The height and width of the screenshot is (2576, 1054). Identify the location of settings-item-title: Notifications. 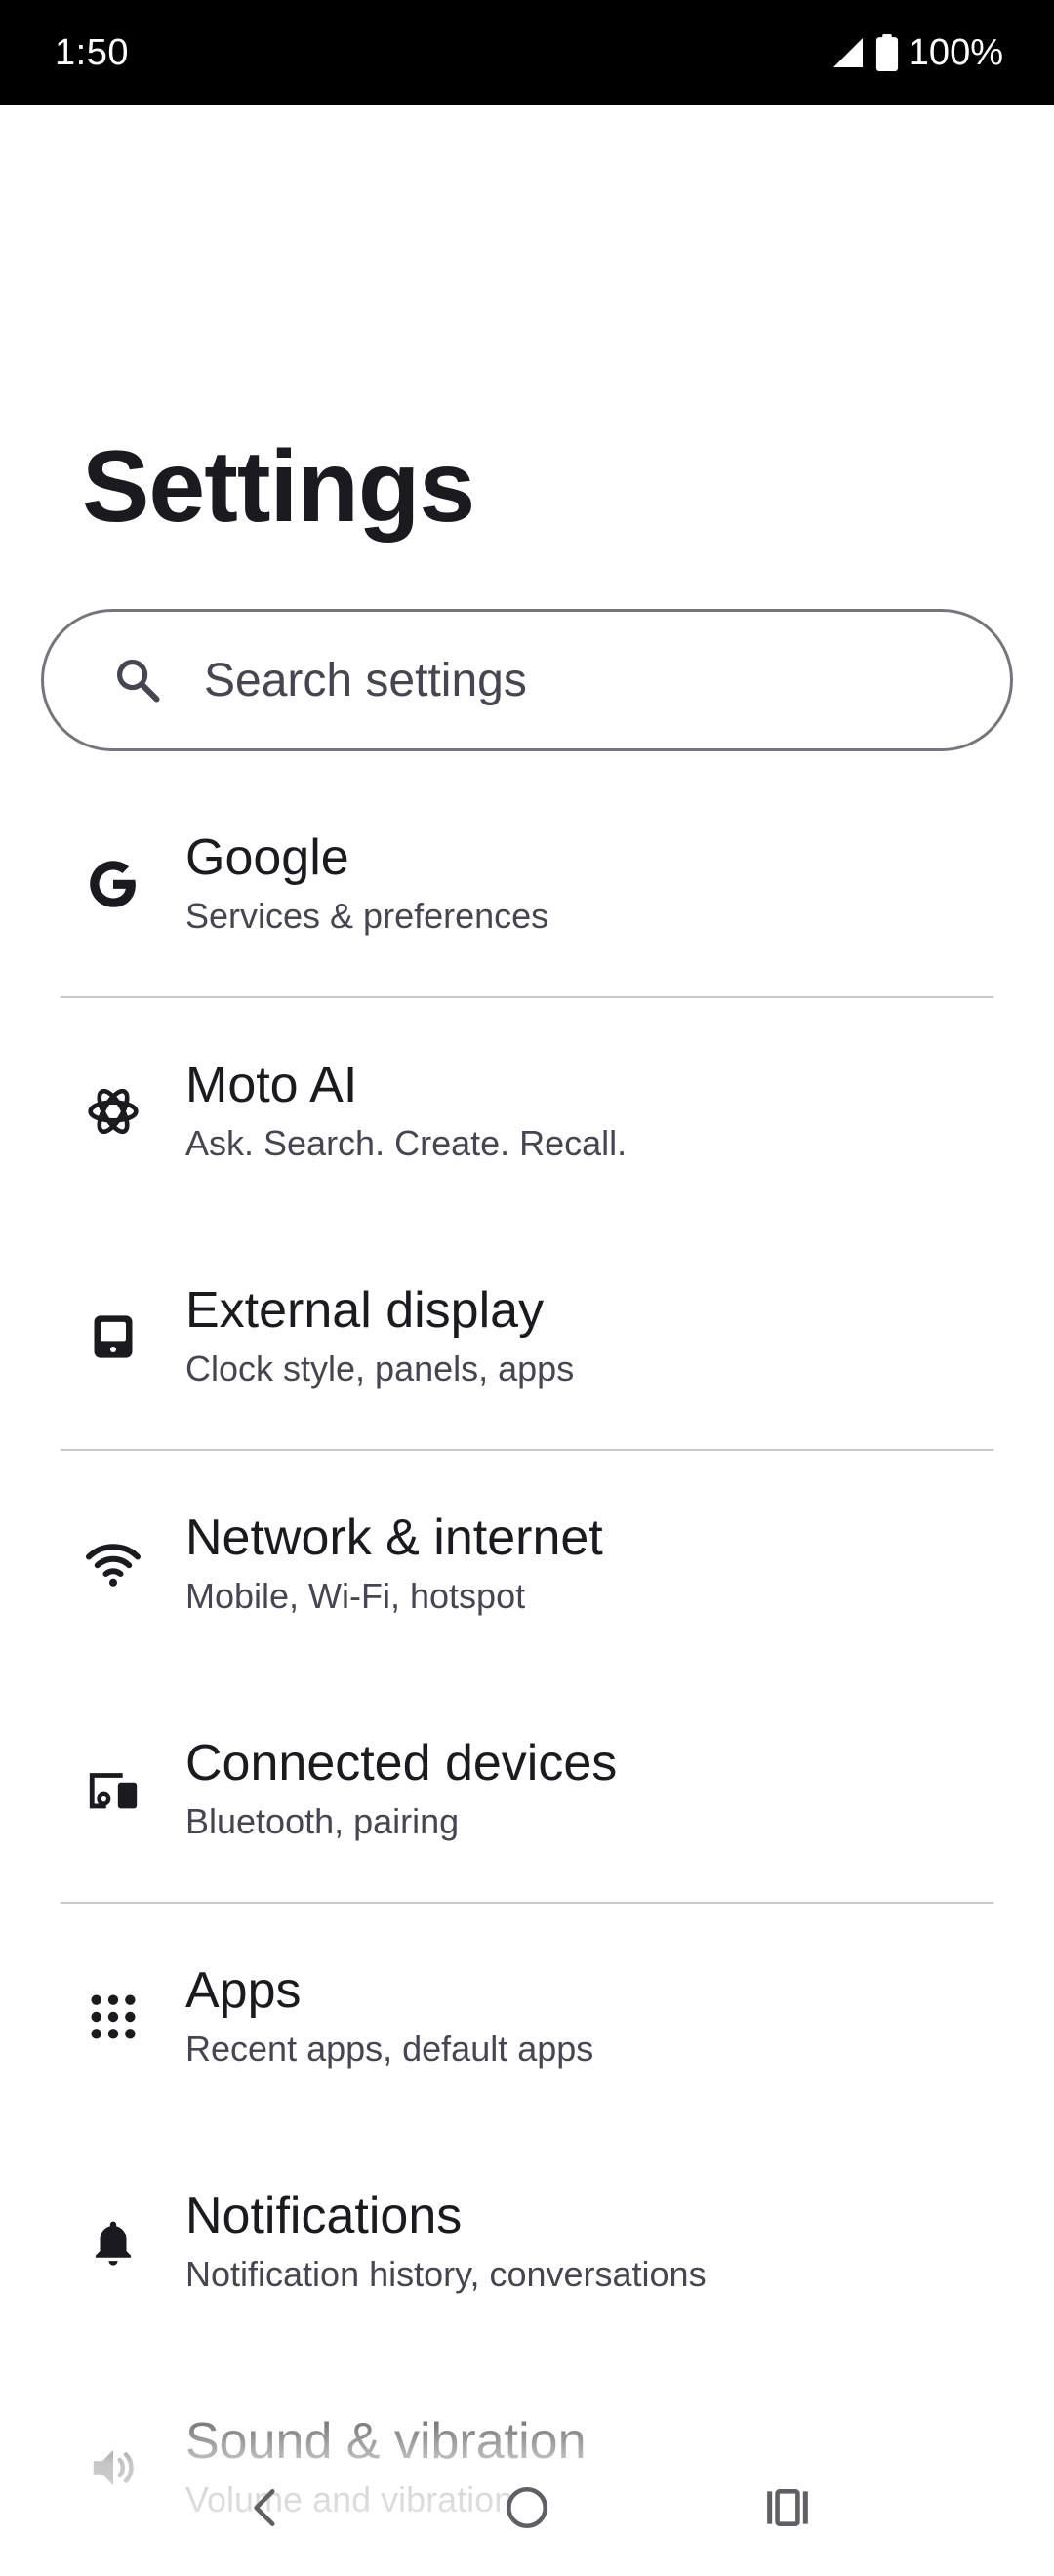
(324, 2215).